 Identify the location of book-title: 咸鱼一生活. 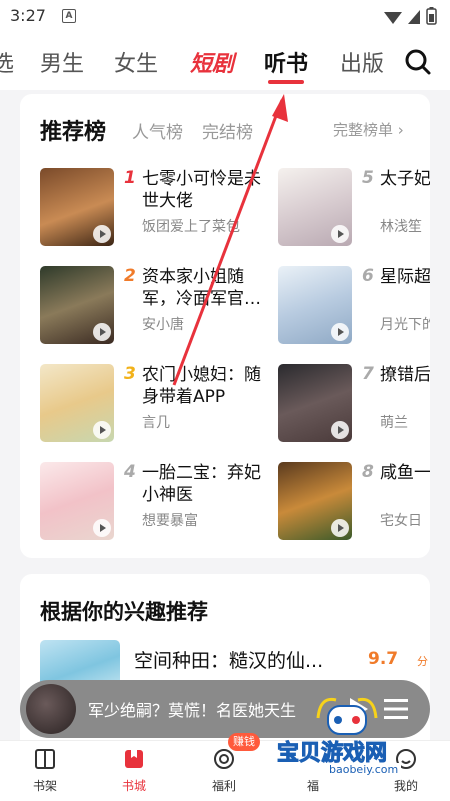
(405, 473).